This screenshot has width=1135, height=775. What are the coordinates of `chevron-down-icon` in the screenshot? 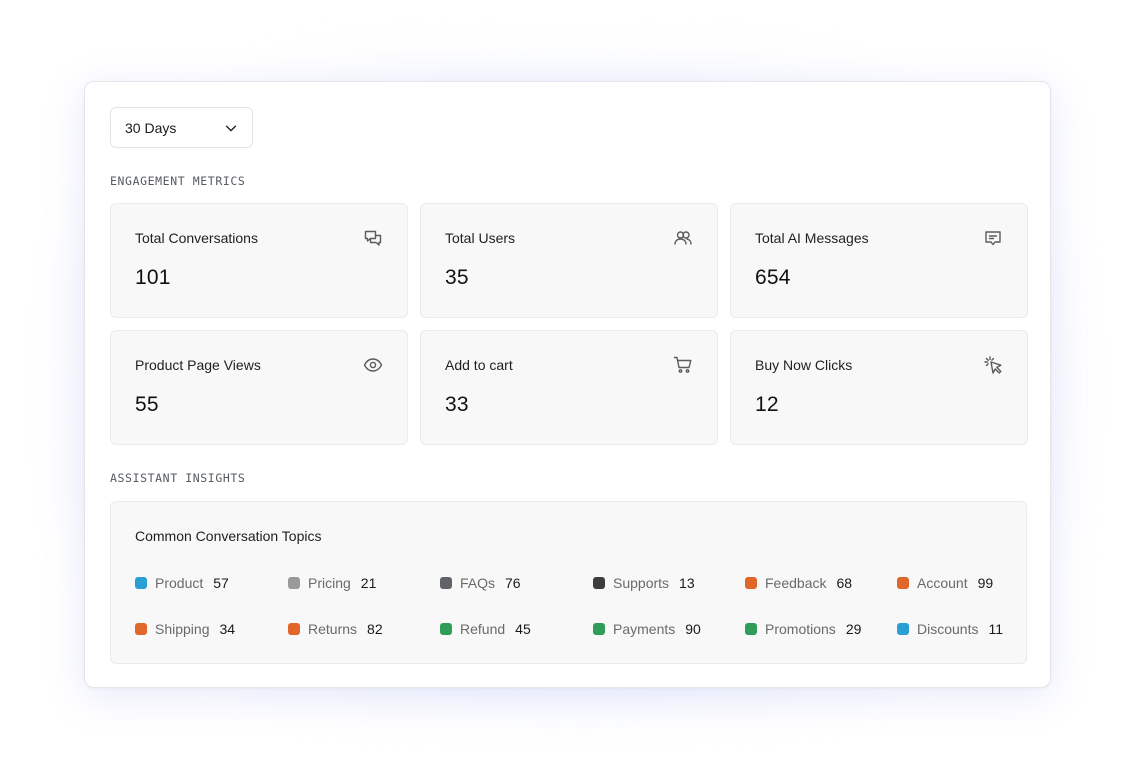 It's located at (231, 128).